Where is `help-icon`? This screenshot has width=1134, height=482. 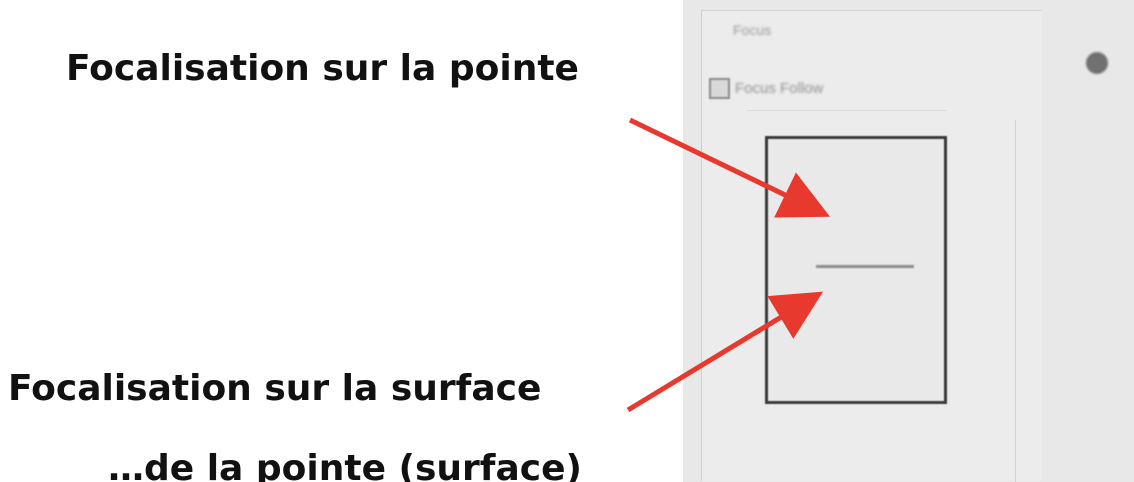
help-icon is located at coordinates (1097, 63).